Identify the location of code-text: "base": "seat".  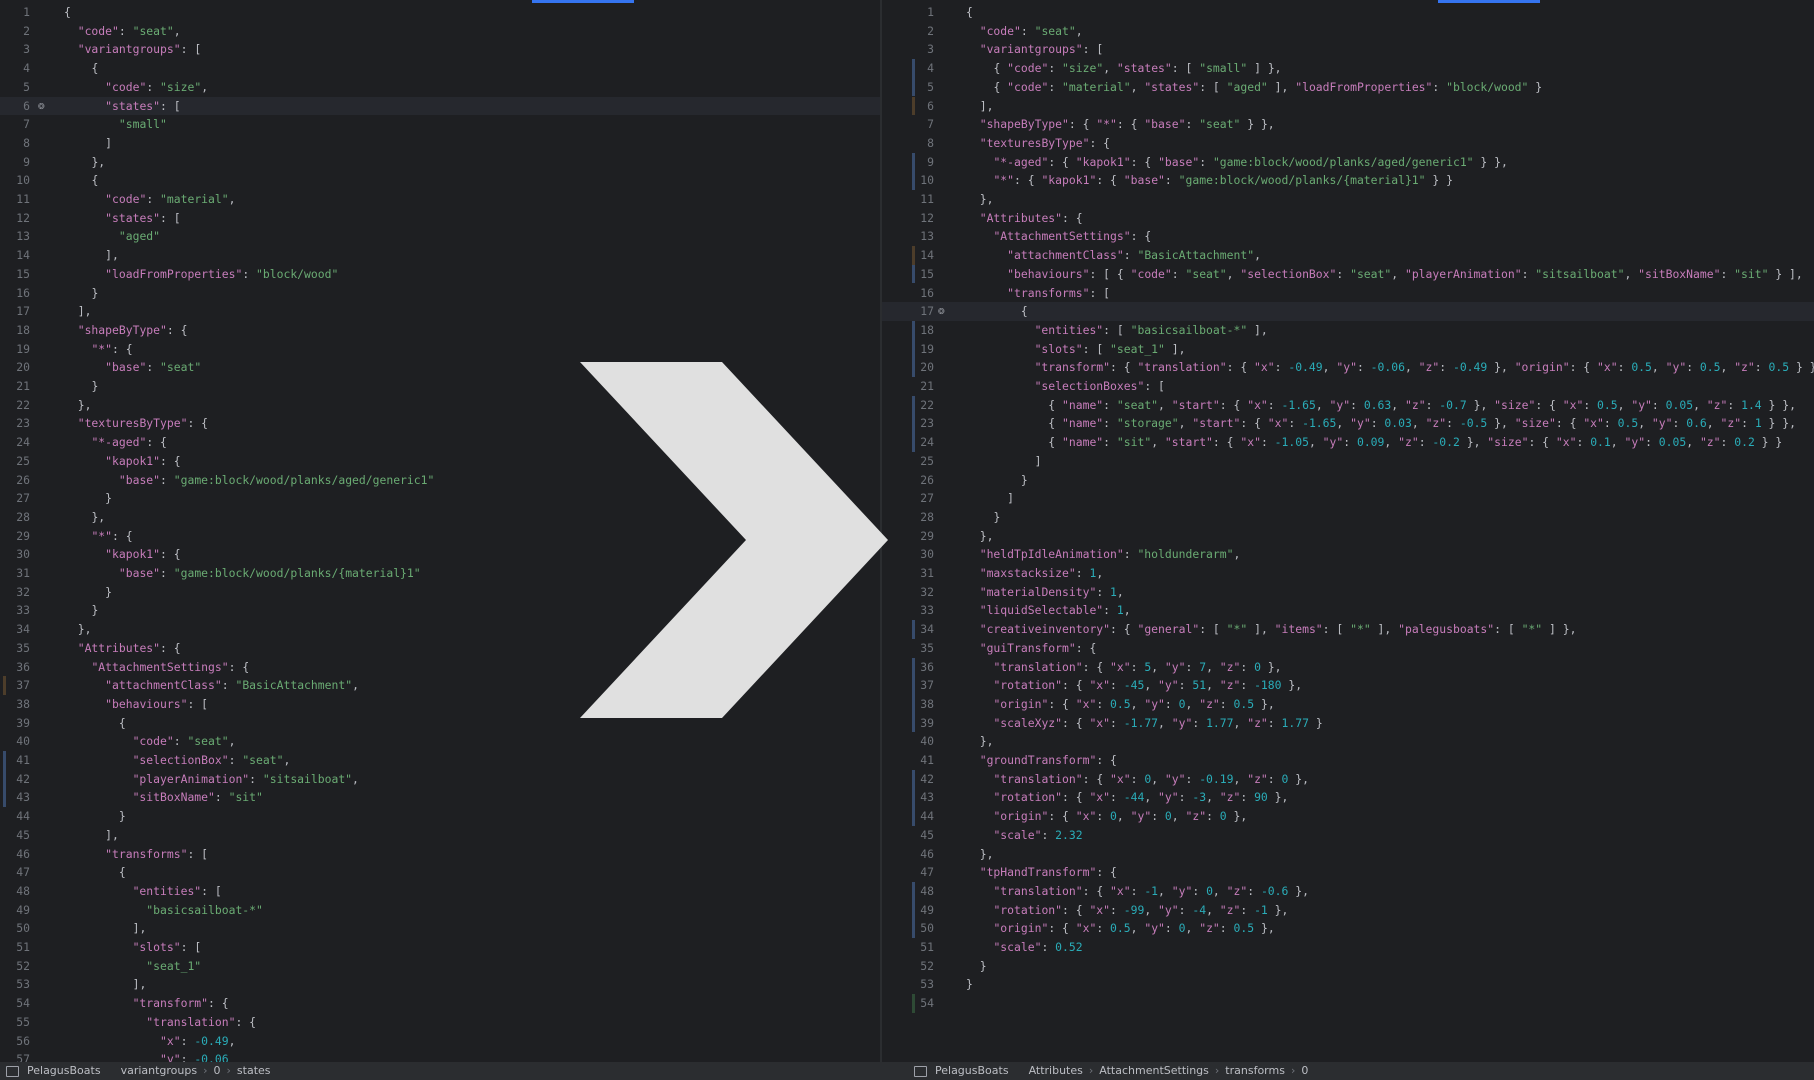
(132, 367).